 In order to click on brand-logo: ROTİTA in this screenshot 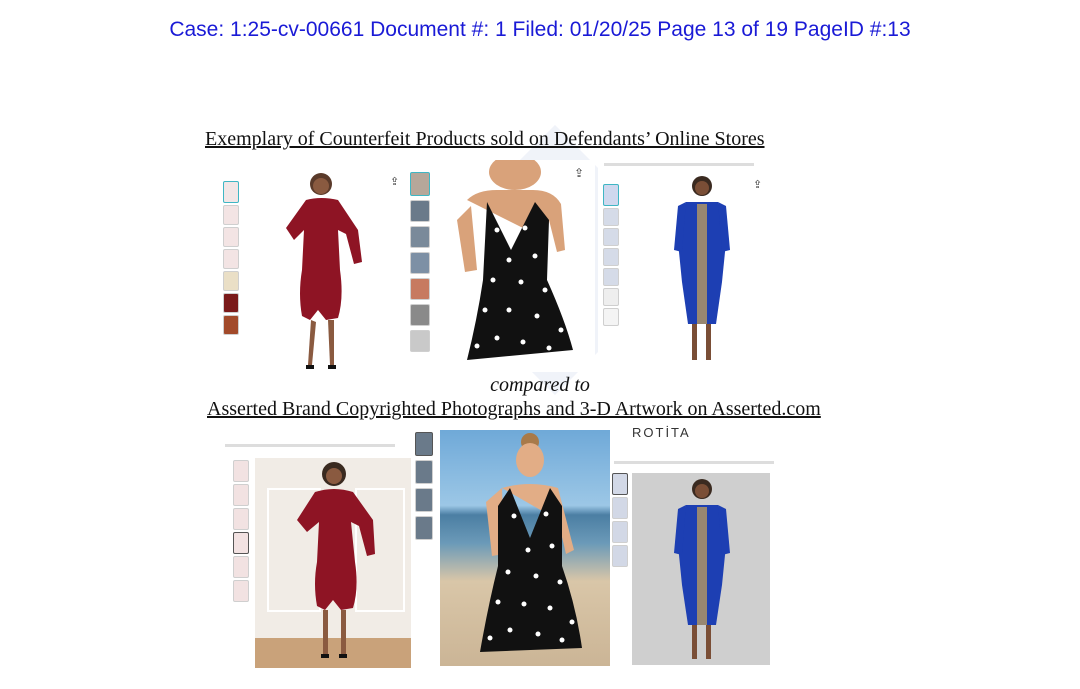, I will do `click(661, 432)`.